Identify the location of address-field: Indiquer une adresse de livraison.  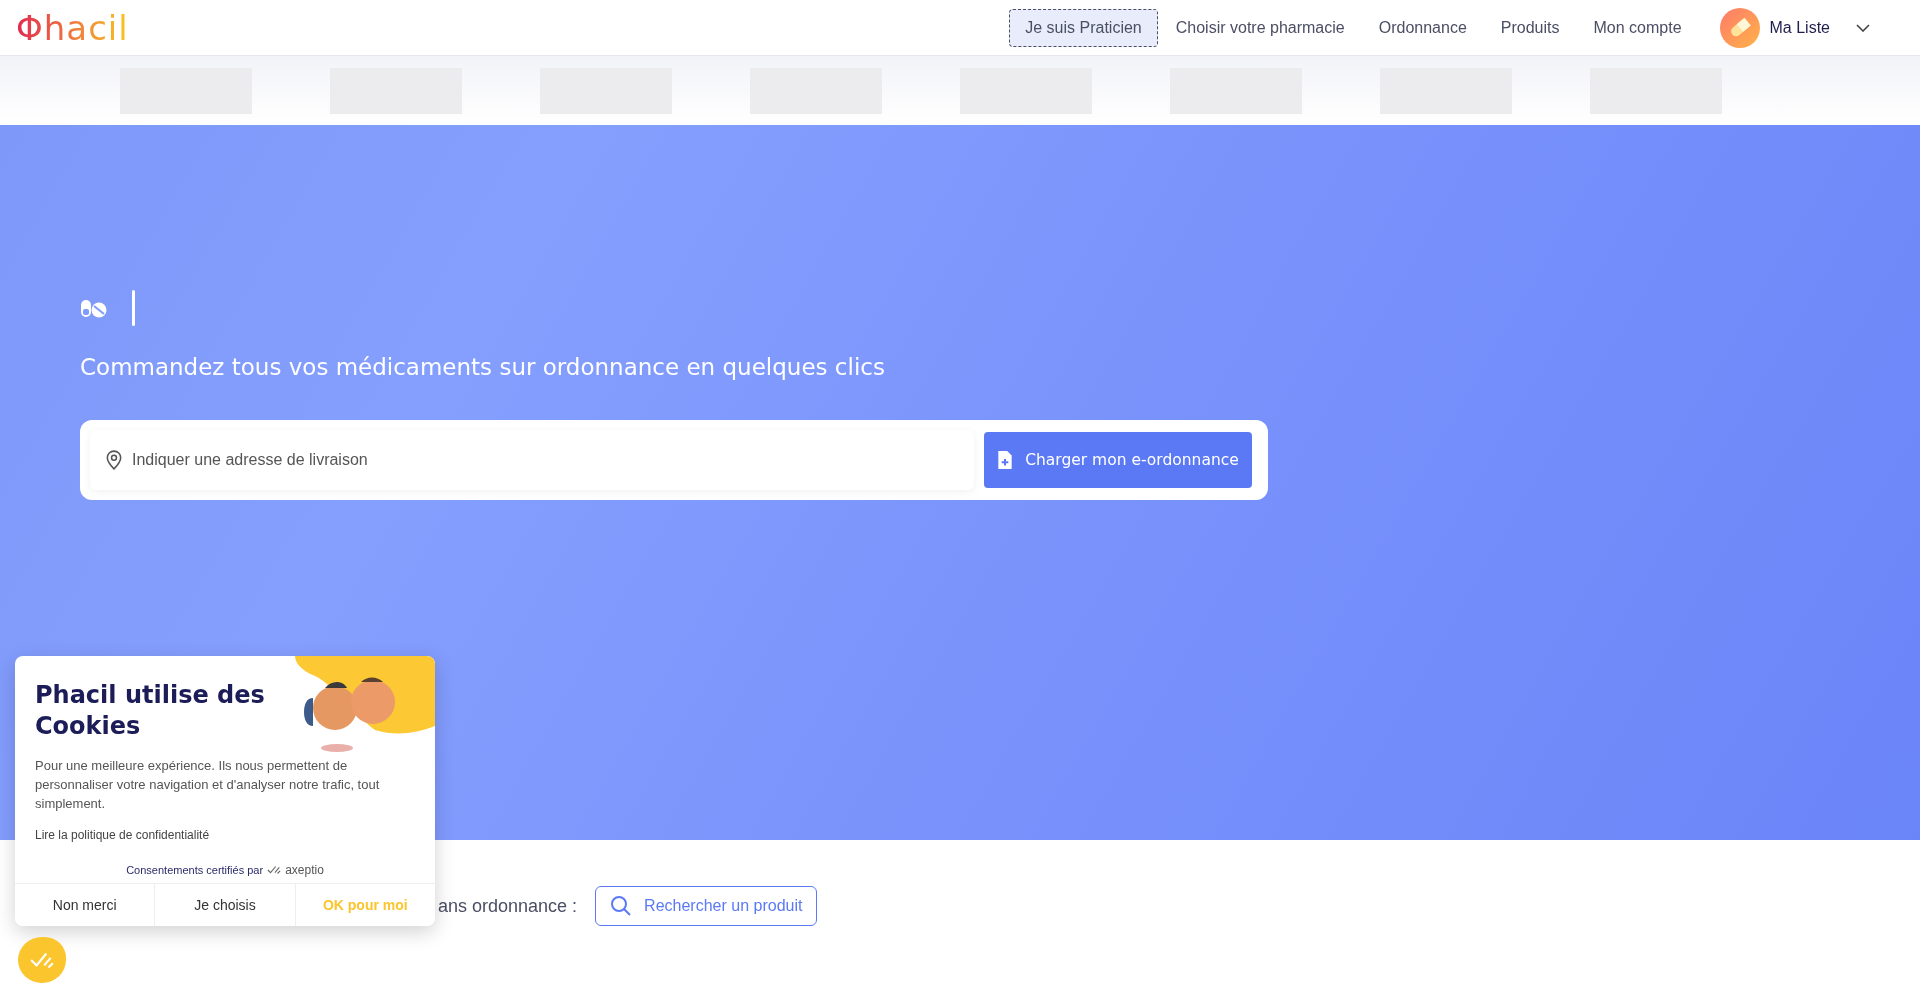
(532, 460).